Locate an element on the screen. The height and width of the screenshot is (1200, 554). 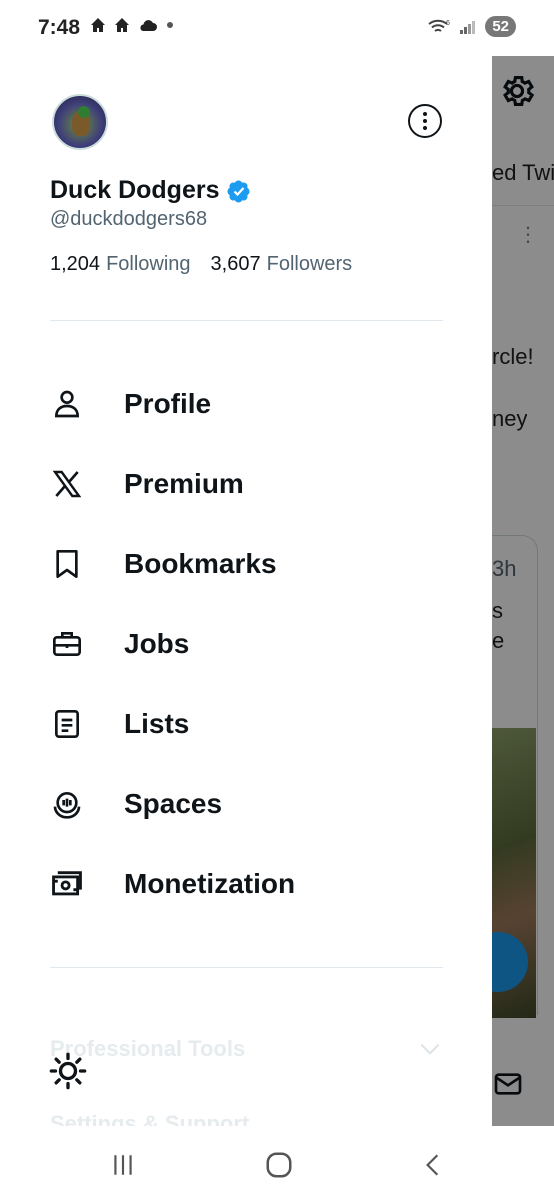
avatar is located at coordinates (80, 122).